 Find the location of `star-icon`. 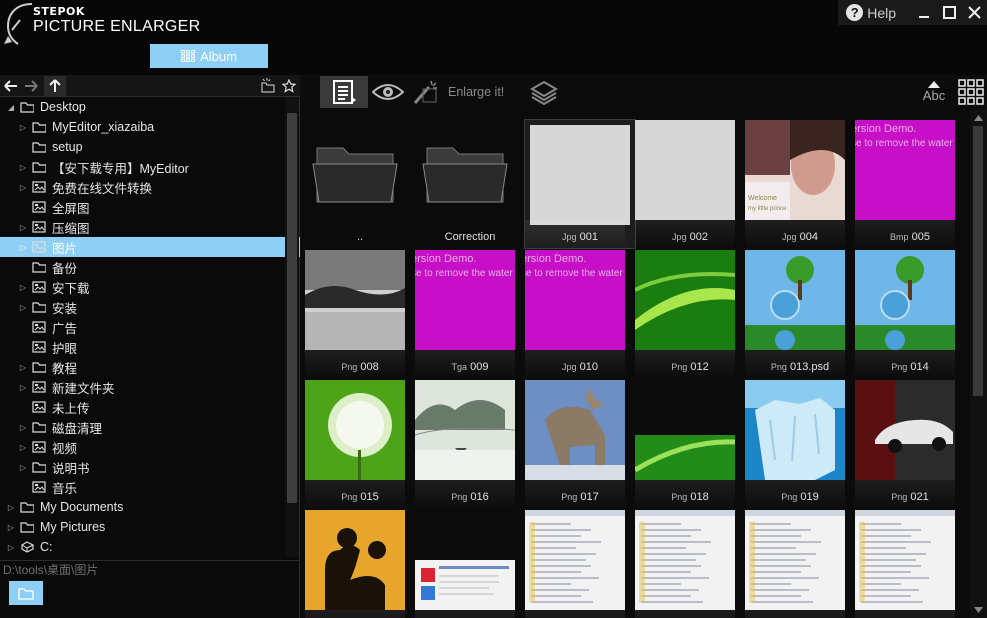

star-icon is located at coordinates (289, 86).